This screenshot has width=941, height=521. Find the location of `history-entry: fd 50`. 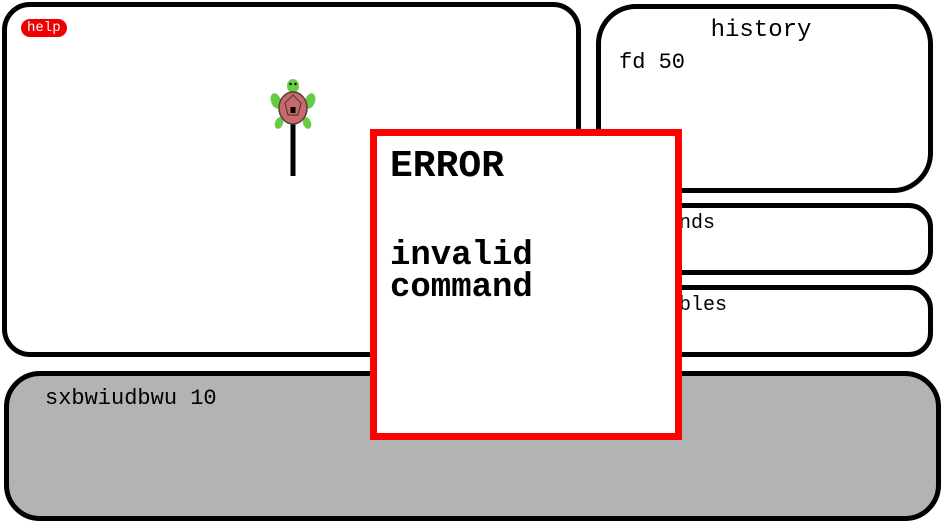

history-entry: fd 50 is located at coordinates (652, 63).